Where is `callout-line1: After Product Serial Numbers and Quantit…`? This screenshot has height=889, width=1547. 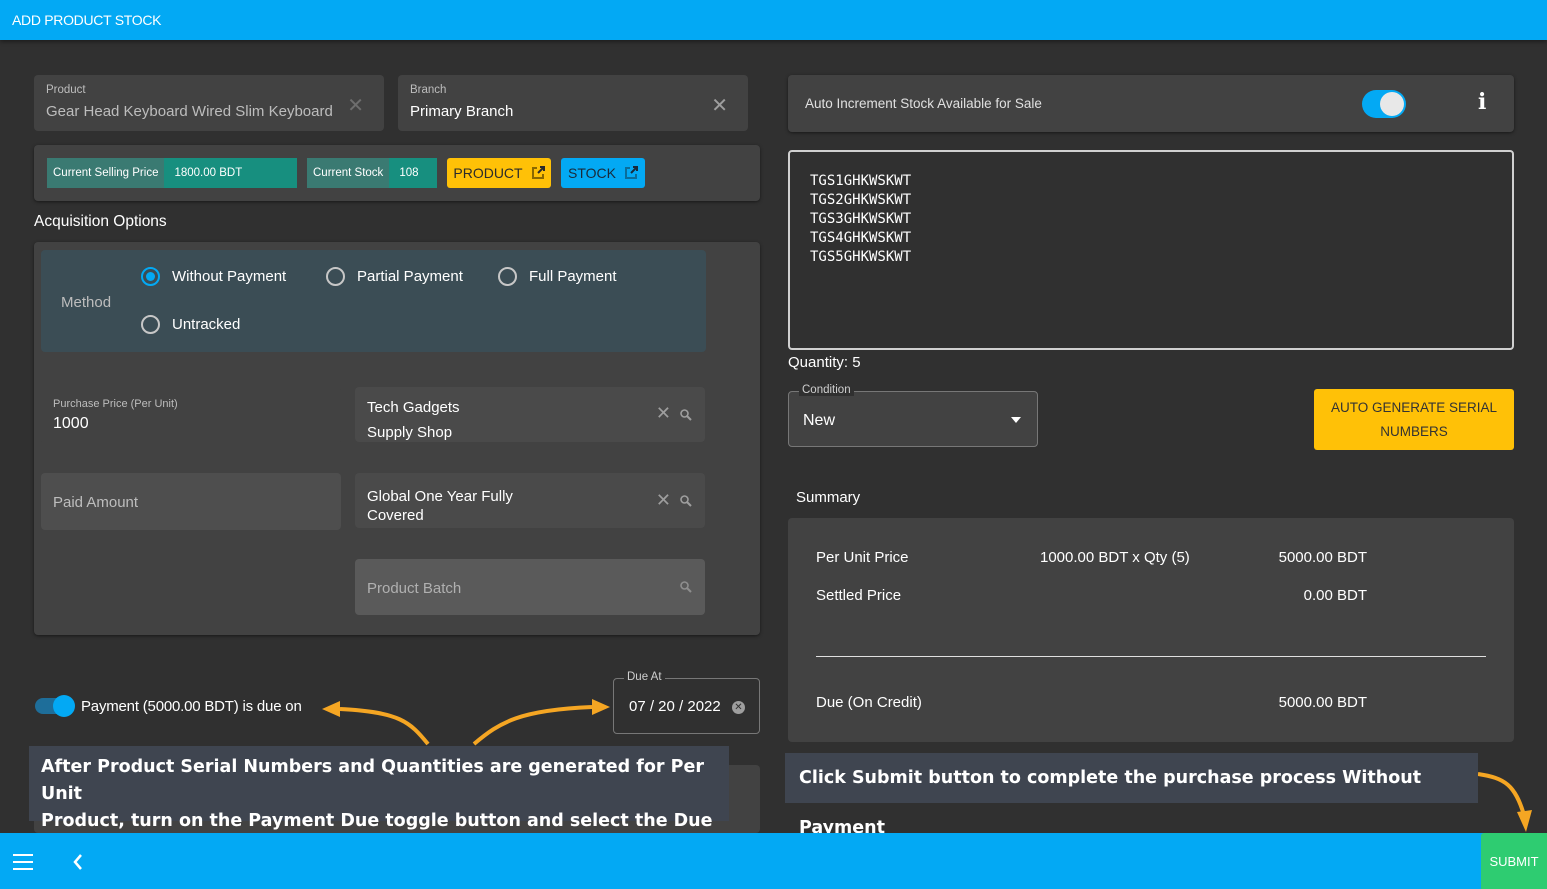 callout-line1: After Product Serial Numbers and Quantit… is located at coordinates (372, 780).